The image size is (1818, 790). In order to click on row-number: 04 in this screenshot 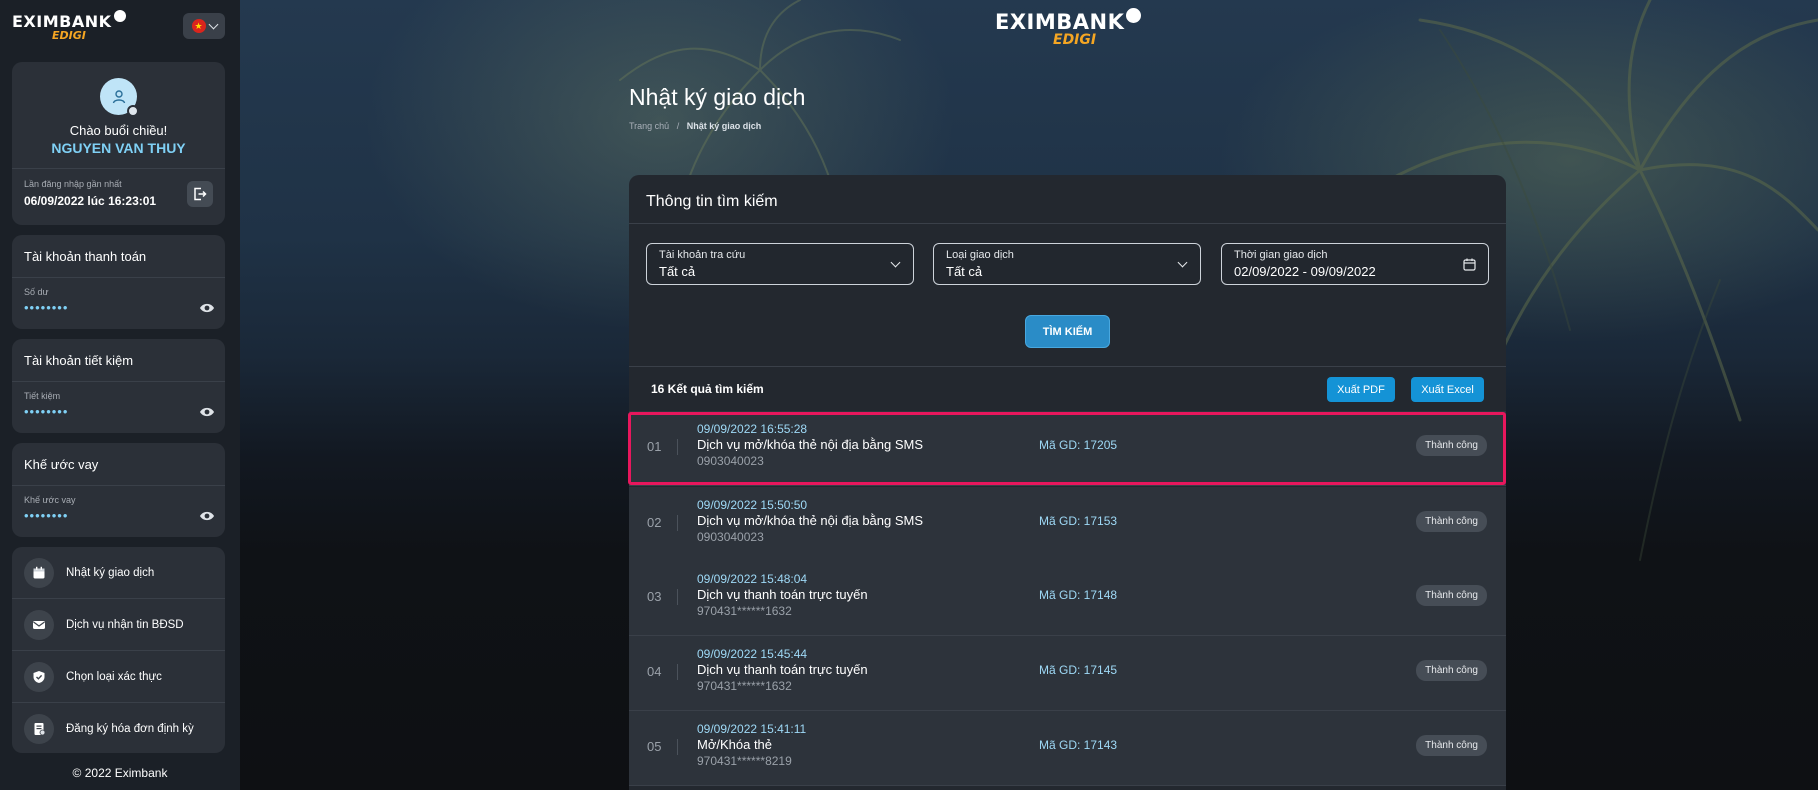, I will do `click(654, 671)`.